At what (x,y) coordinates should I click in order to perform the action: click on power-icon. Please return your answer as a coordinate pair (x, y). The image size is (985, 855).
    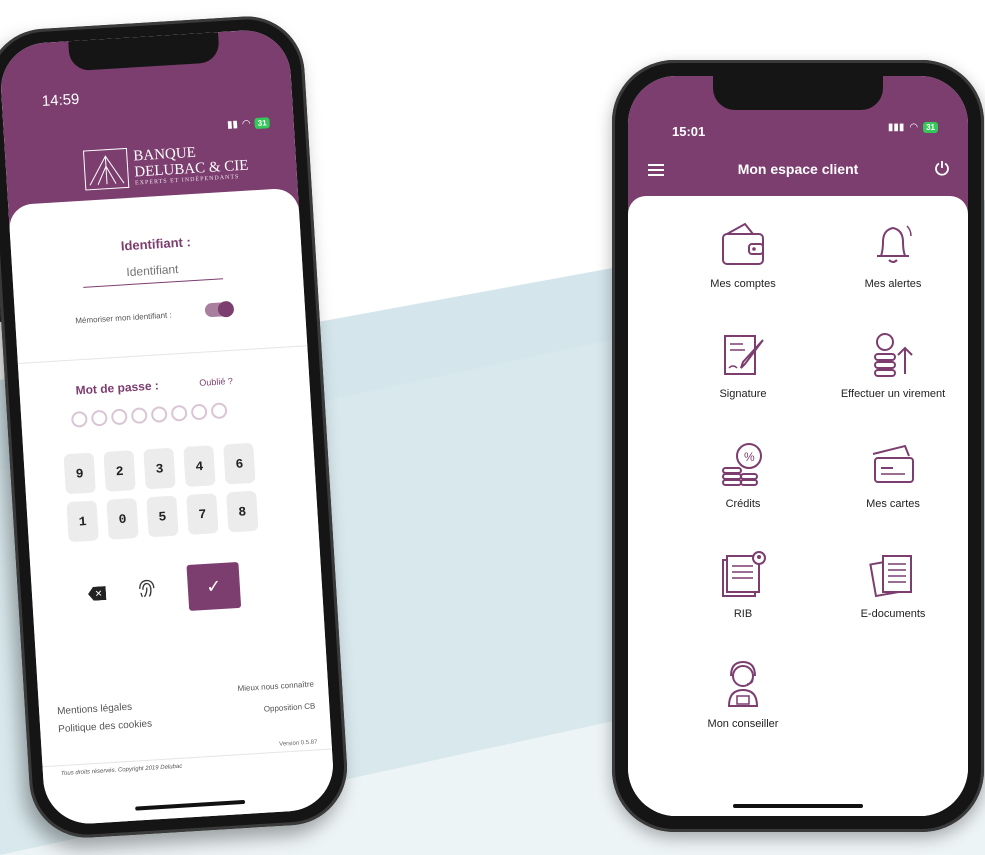
    Looking at the image, I should click on (942, 170).